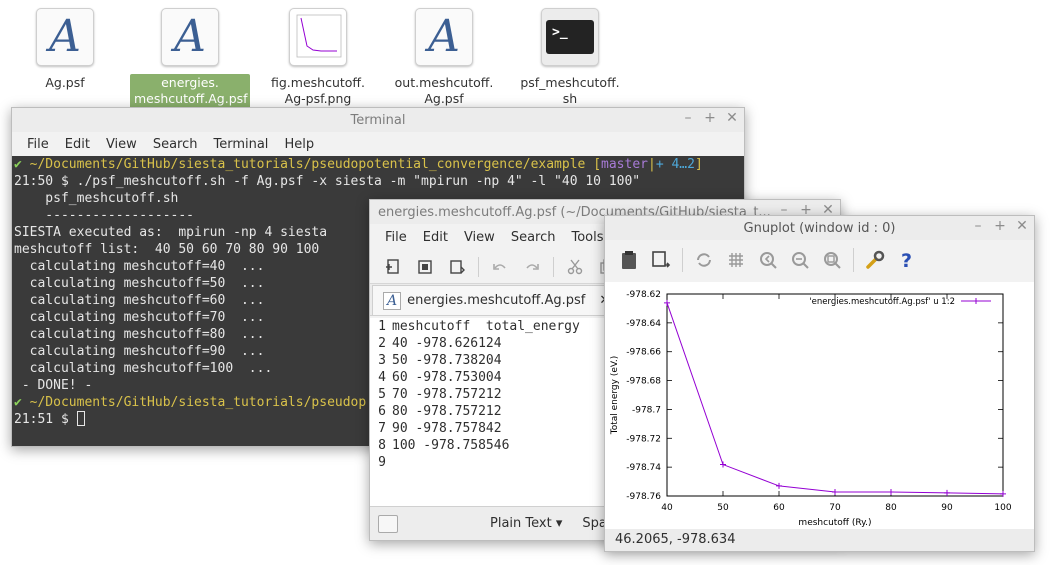 The height and width of the screenshot is (565, 1050). Describe the element at coordinates (240, 144) in the screenshot. I see `menu-terminal: Terminal` at that location.